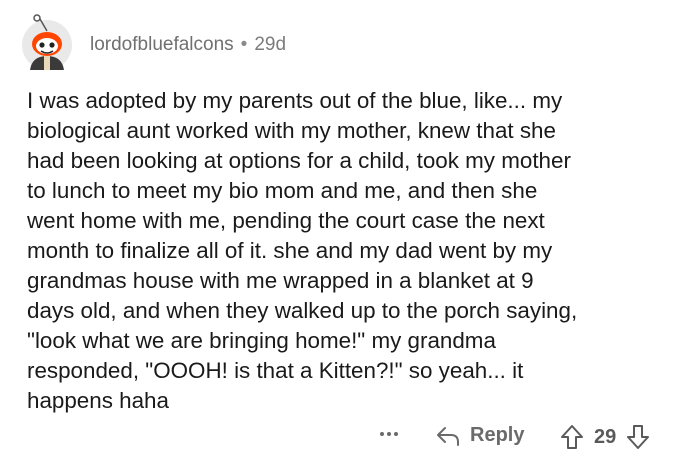 This screenshot has height=464, width=700. Describe the element at coordinates (162, 45) in the screenshot. I see `username-link: lordofbluefalcons` at that location.